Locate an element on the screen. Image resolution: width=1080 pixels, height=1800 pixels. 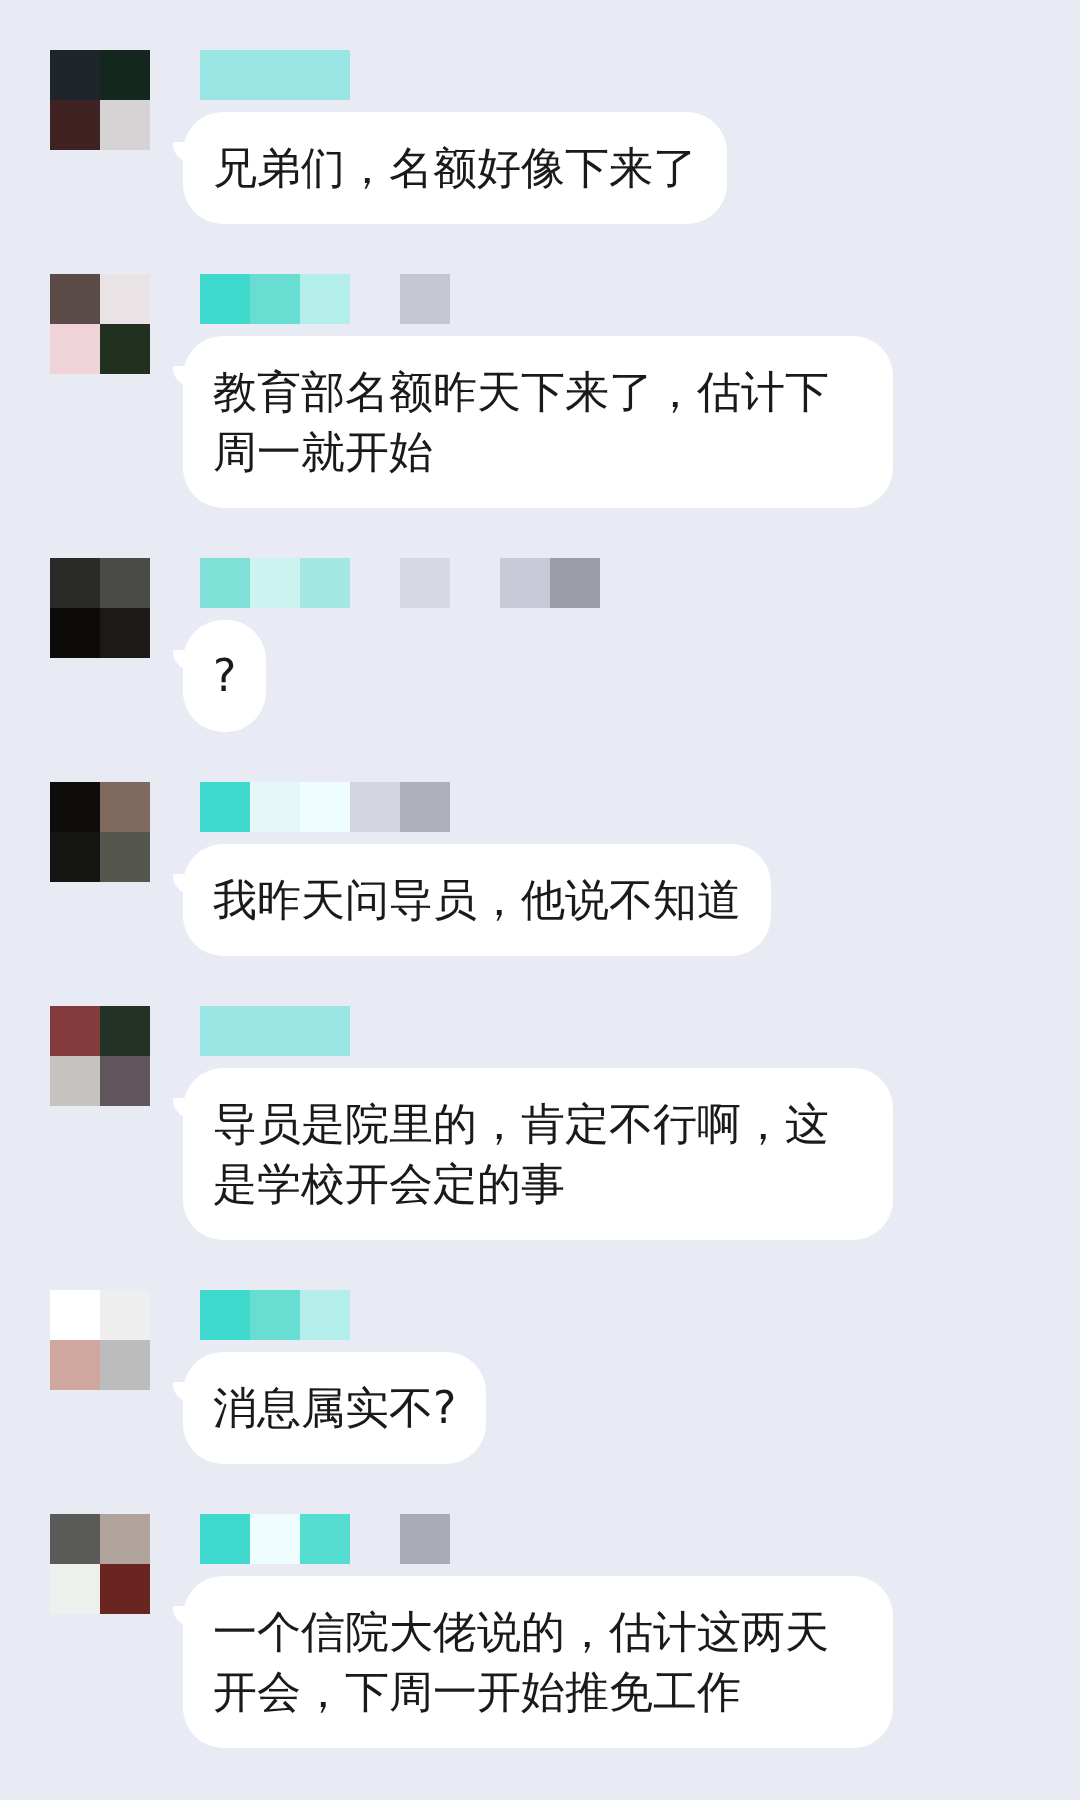
message-bubble: 教育部名额昨天下来了，估计下周一就开始 is located at coordinates (532, 422).